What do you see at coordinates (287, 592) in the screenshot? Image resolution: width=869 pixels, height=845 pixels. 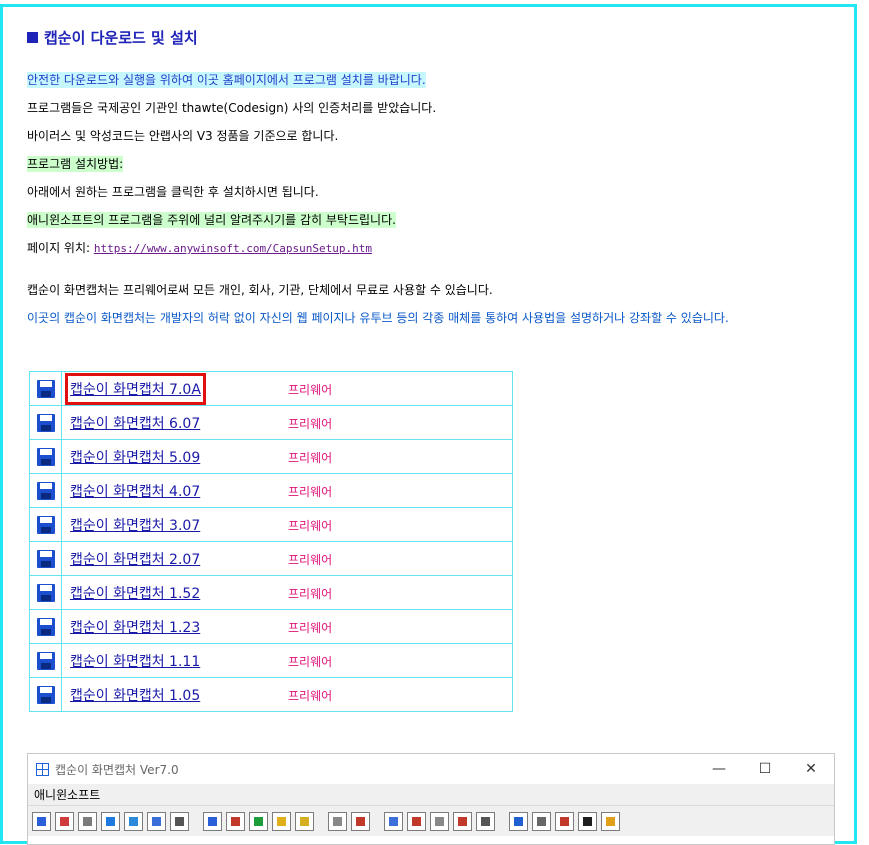 I see `download-name-cell: 캡순이 화면캡처 1.52 프리웨어` at bounding box center [287, 592].